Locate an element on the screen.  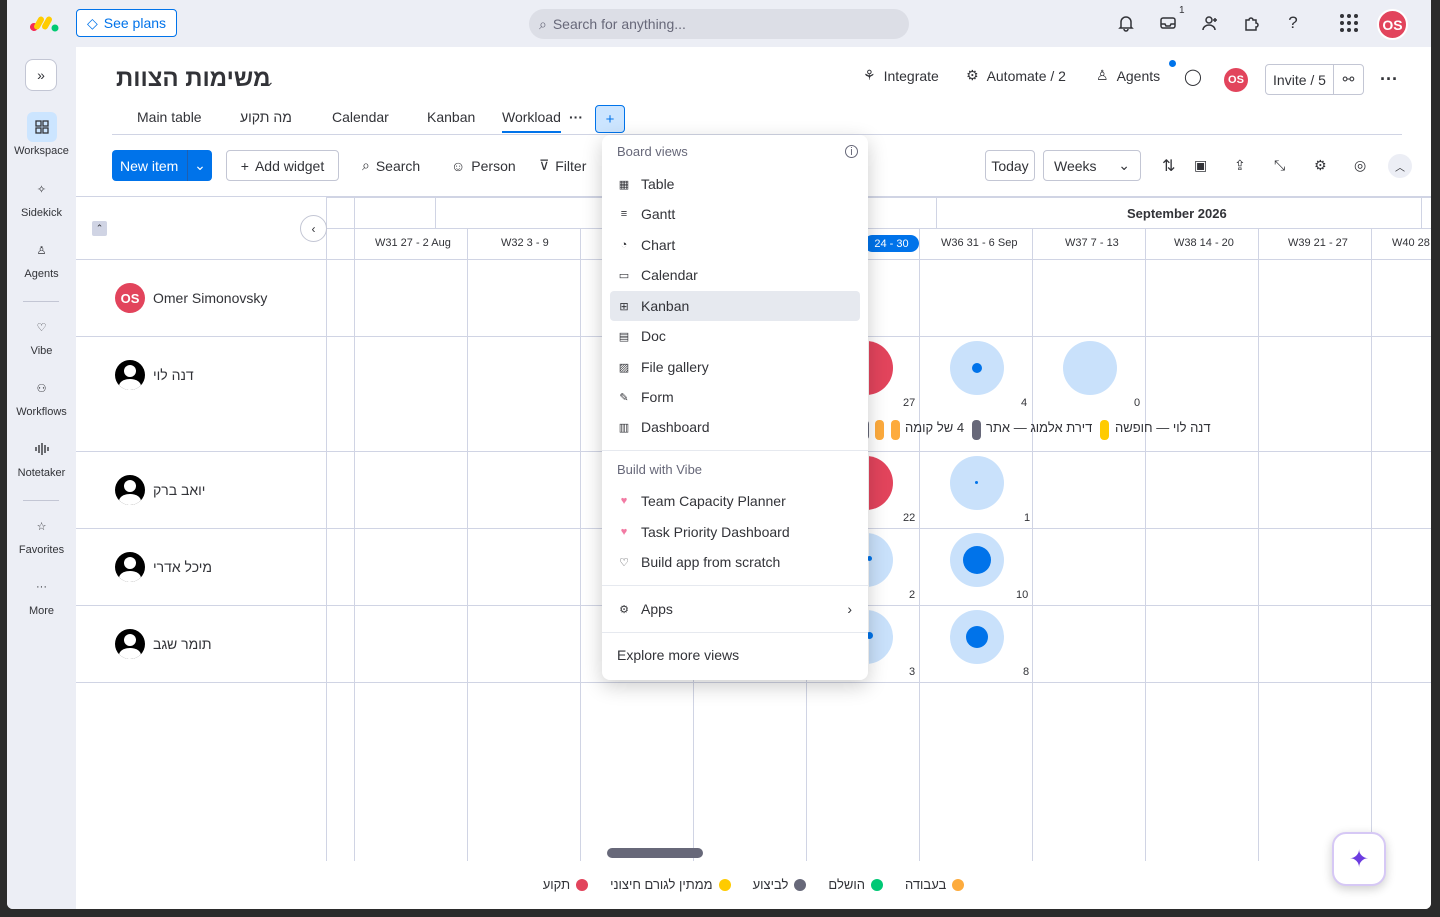
integrate-label: Integrate is located at coordinates (911, 75).